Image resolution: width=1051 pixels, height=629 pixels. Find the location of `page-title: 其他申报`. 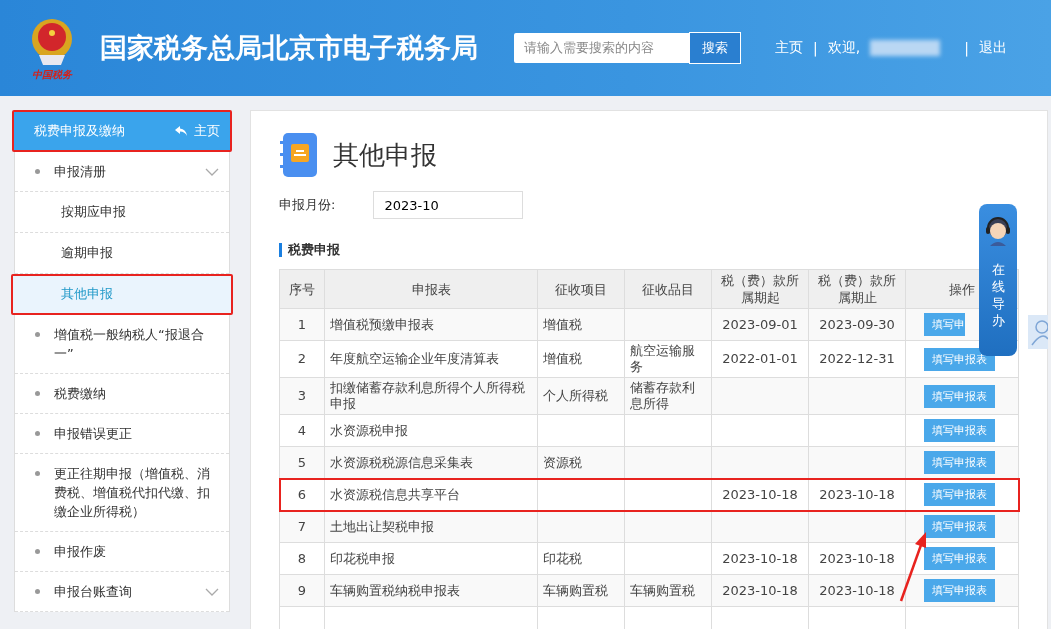

page-title: 其他申报 is located at coordinates (385, 155).